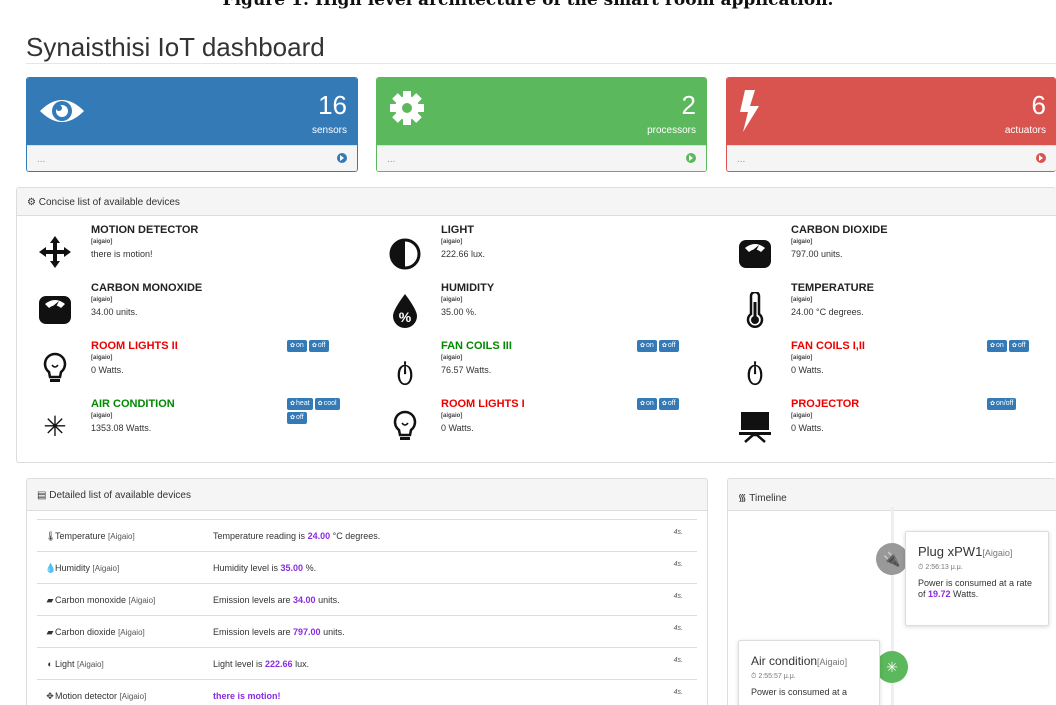 This screenshot has width=1056, height=705. Describe the element at coordinates (55, 252) in the screenshot. I see `arrows-icon` at that location.